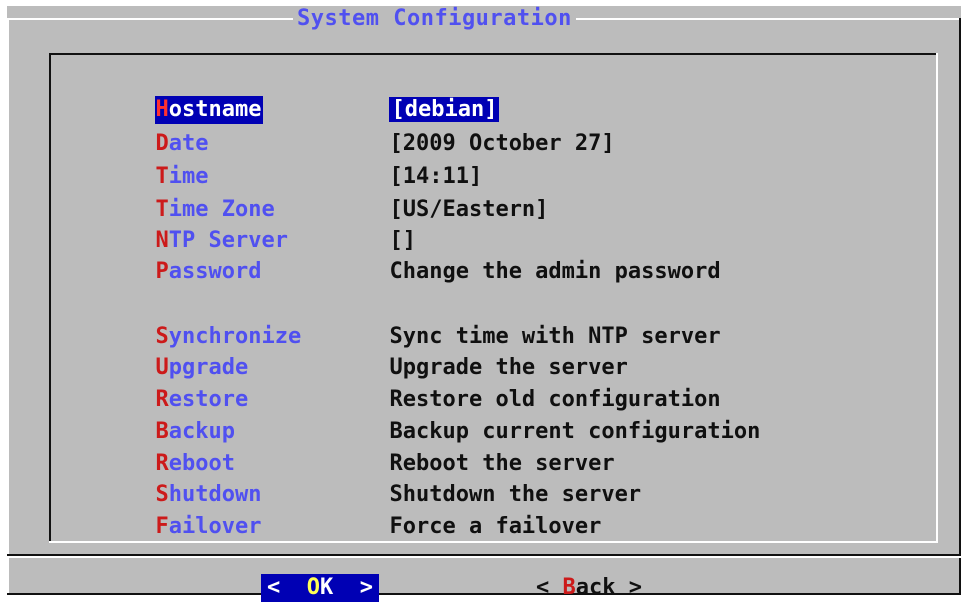  What do you see at coordinates (162, 526) in the screenshot?
I see `menu-item-hotkey: F` at bounding box center [162, 526].